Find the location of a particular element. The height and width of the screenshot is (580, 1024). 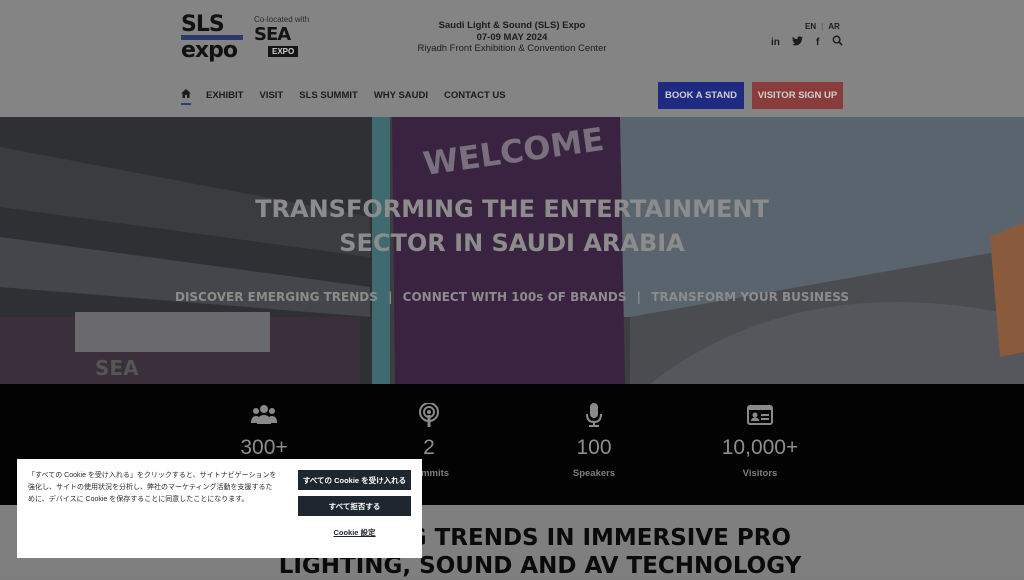

stat-label: Speakers is located at coordinates (594, 473).